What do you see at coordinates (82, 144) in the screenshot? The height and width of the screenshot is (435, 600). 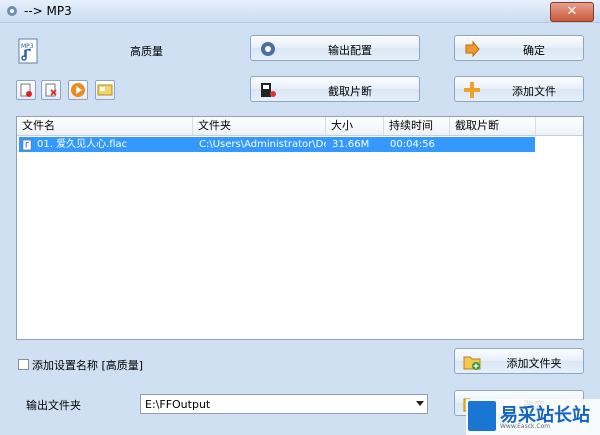 I see `table-cell: 01. 爱久见人心.flac` at bounding box center [82, 144].